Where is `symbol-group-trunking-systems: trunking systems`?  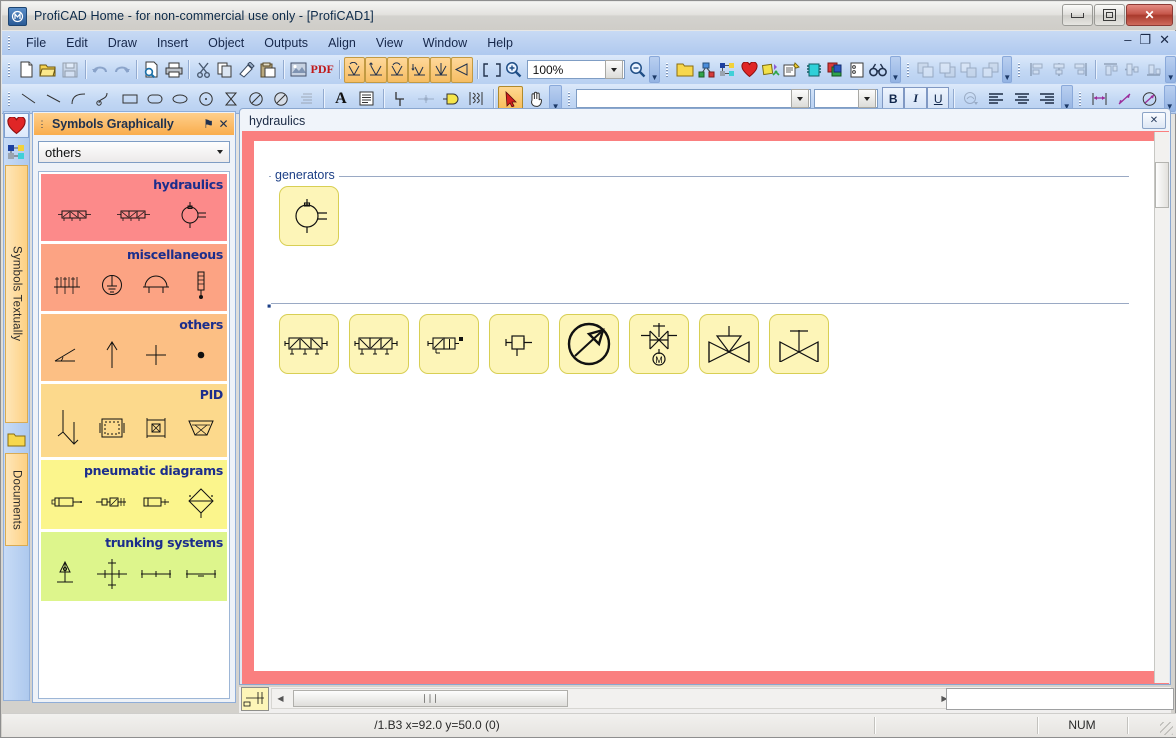
symbol-group-trunking-systems: trunking systems is located at coordinates (134, 566).